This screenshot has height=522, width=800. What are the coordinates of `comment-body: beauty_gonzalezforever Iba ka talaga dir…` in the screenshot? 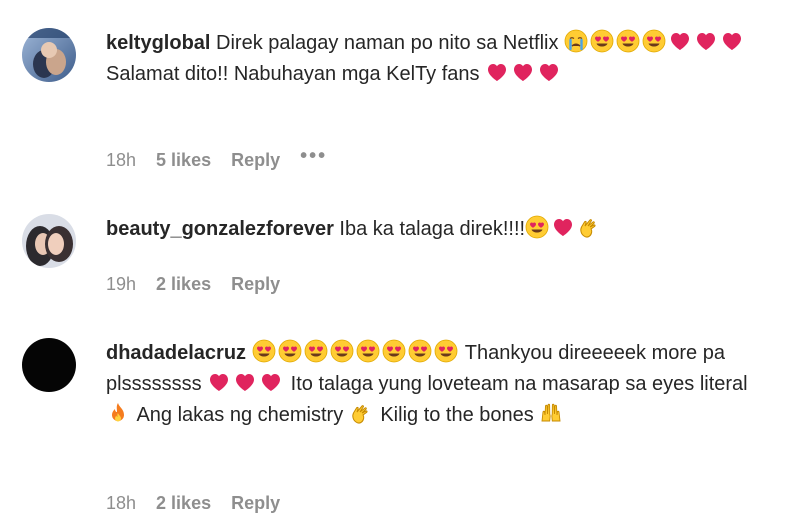 It's located at (441, 229).